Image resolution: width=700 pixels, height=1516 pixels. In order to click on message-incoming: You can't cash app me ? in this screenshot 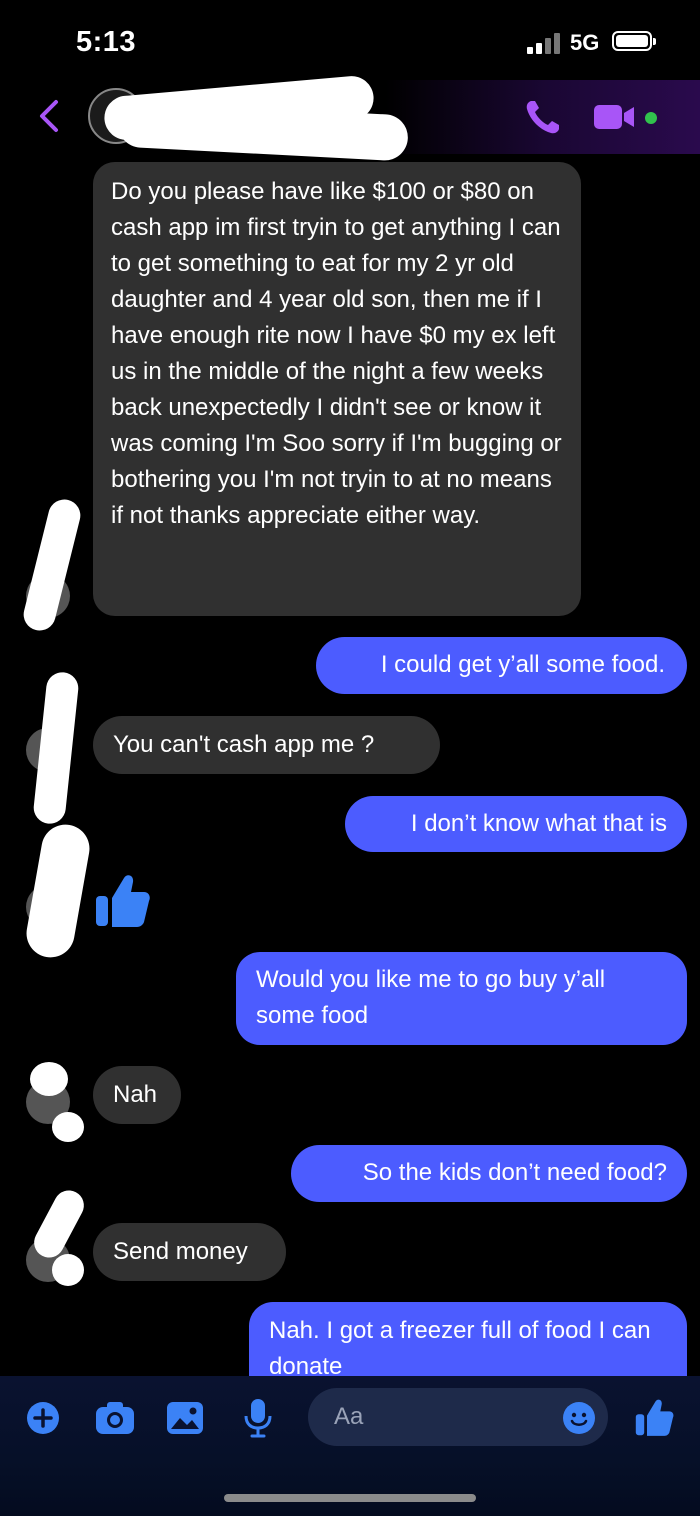, I will do `click(266, 745)`.